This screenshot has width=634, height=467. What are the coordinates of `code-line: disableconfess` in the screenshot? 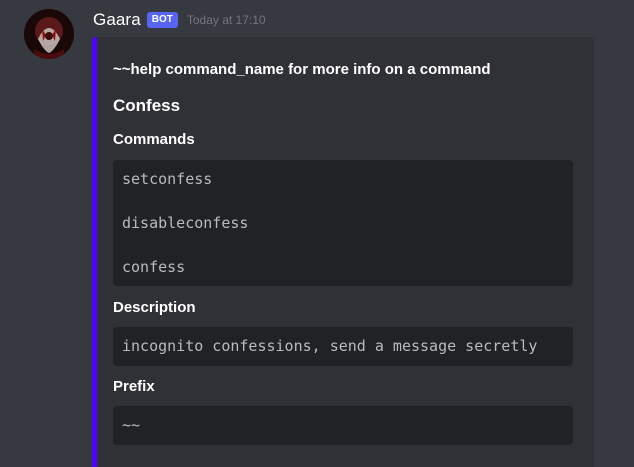 It's located at (185, 223).